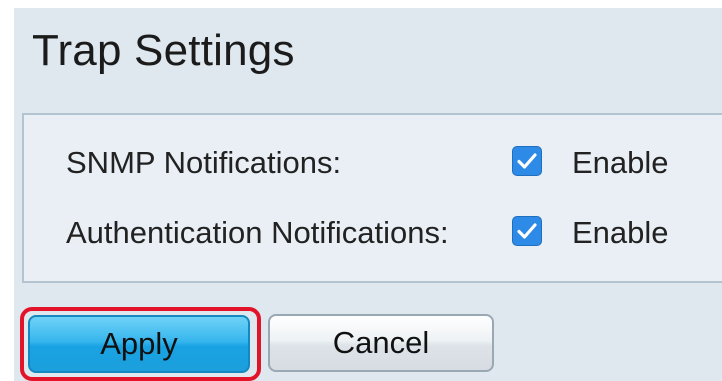  I want to click on top-divider, so click(368, 4).